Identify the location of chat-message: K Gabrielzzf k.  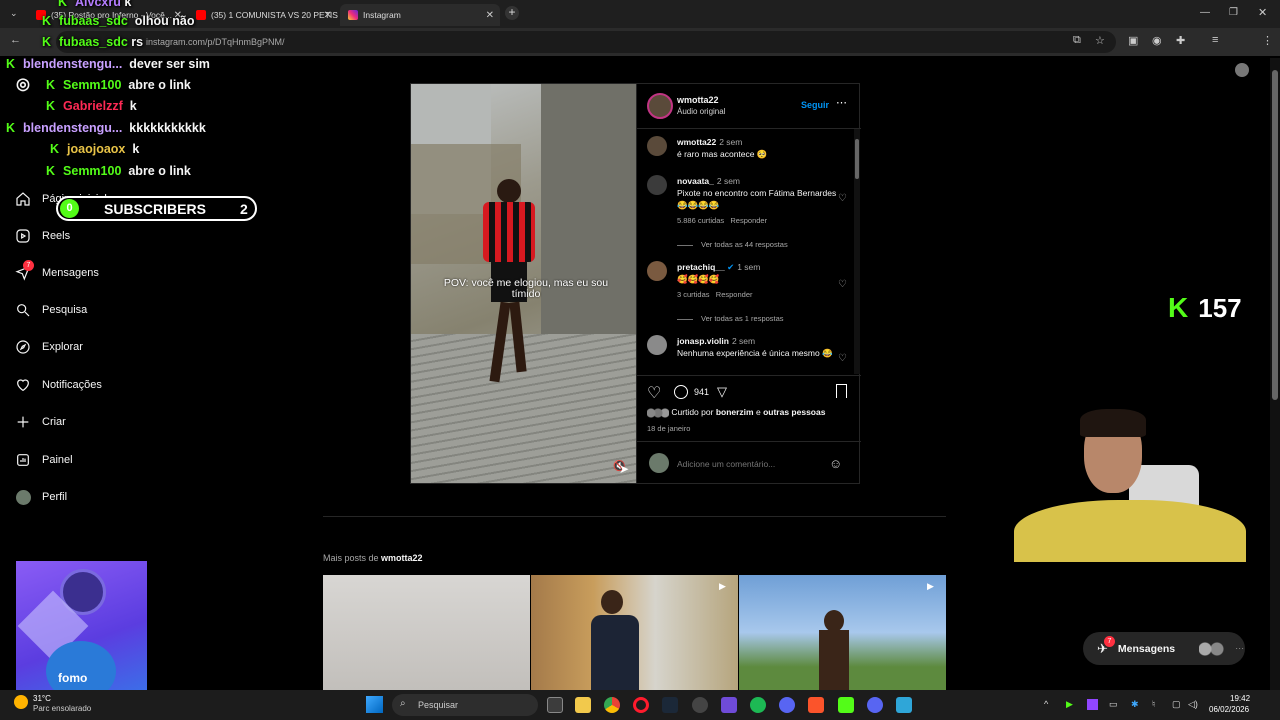
(91, 106).